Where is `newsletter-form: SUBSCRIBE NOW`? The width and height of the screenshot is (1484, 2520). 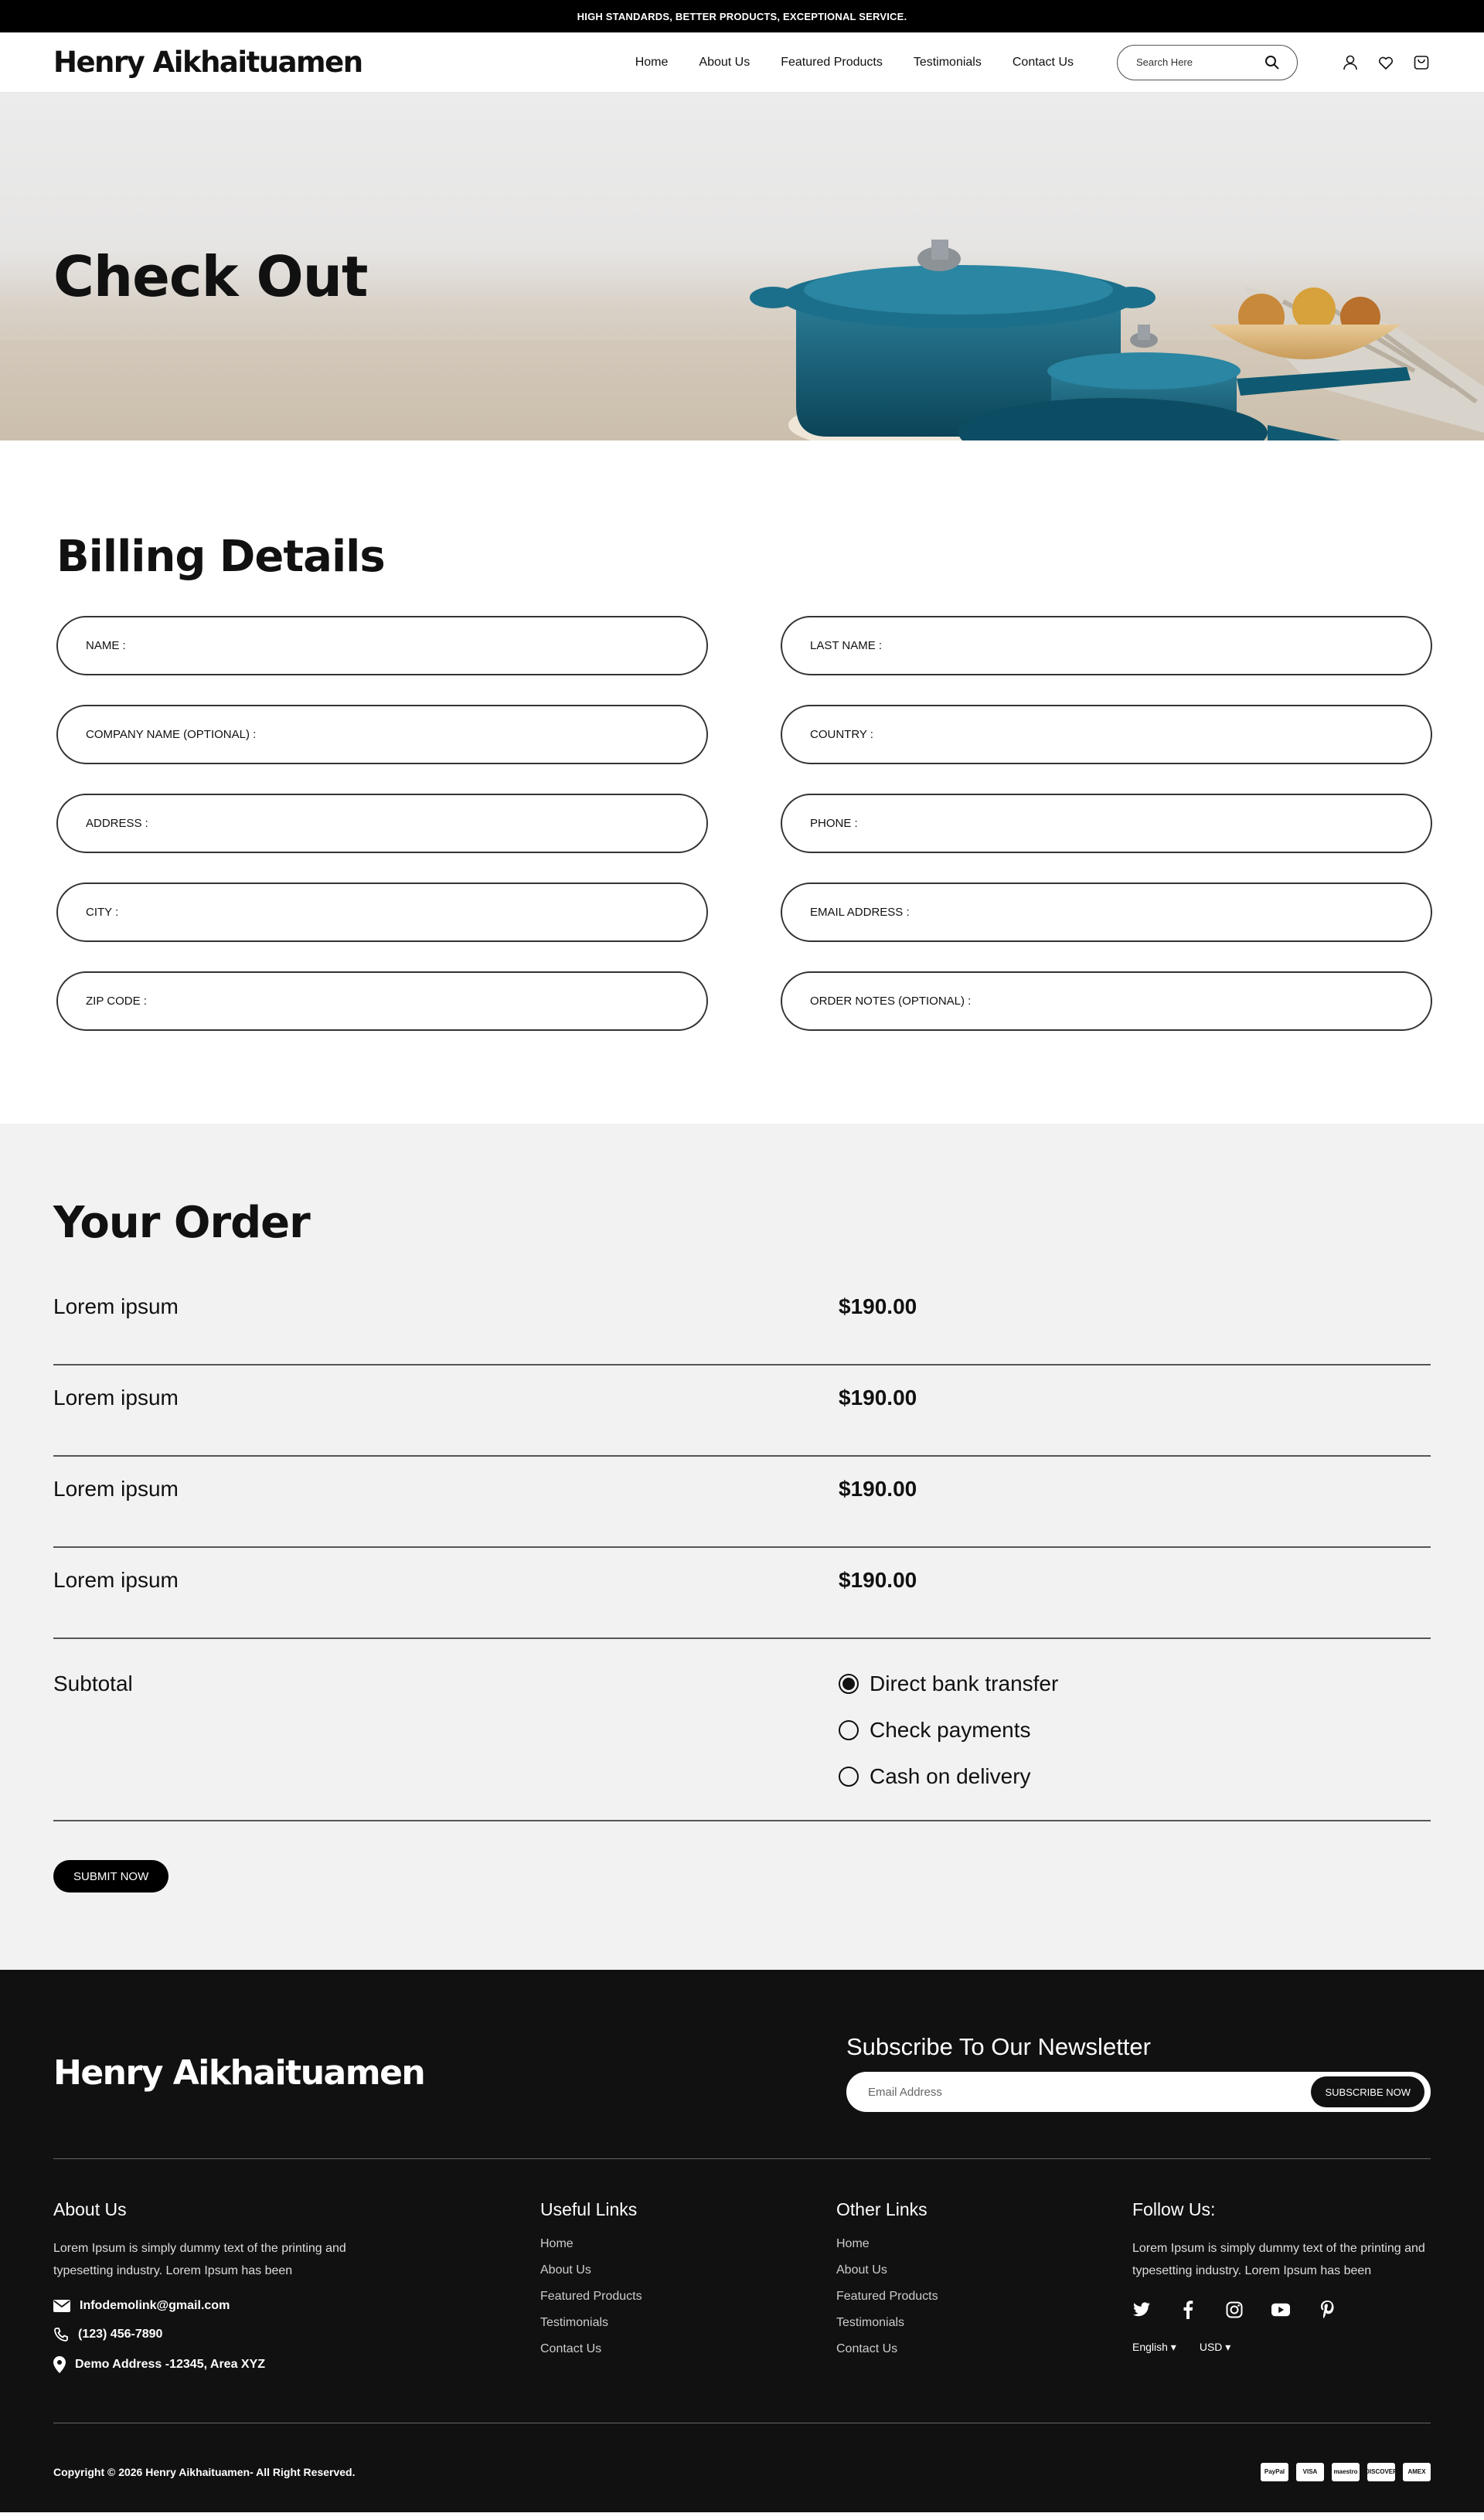
newsletter-form: SUBSCRIBE NOW is located at coordinates (1138, 2092).